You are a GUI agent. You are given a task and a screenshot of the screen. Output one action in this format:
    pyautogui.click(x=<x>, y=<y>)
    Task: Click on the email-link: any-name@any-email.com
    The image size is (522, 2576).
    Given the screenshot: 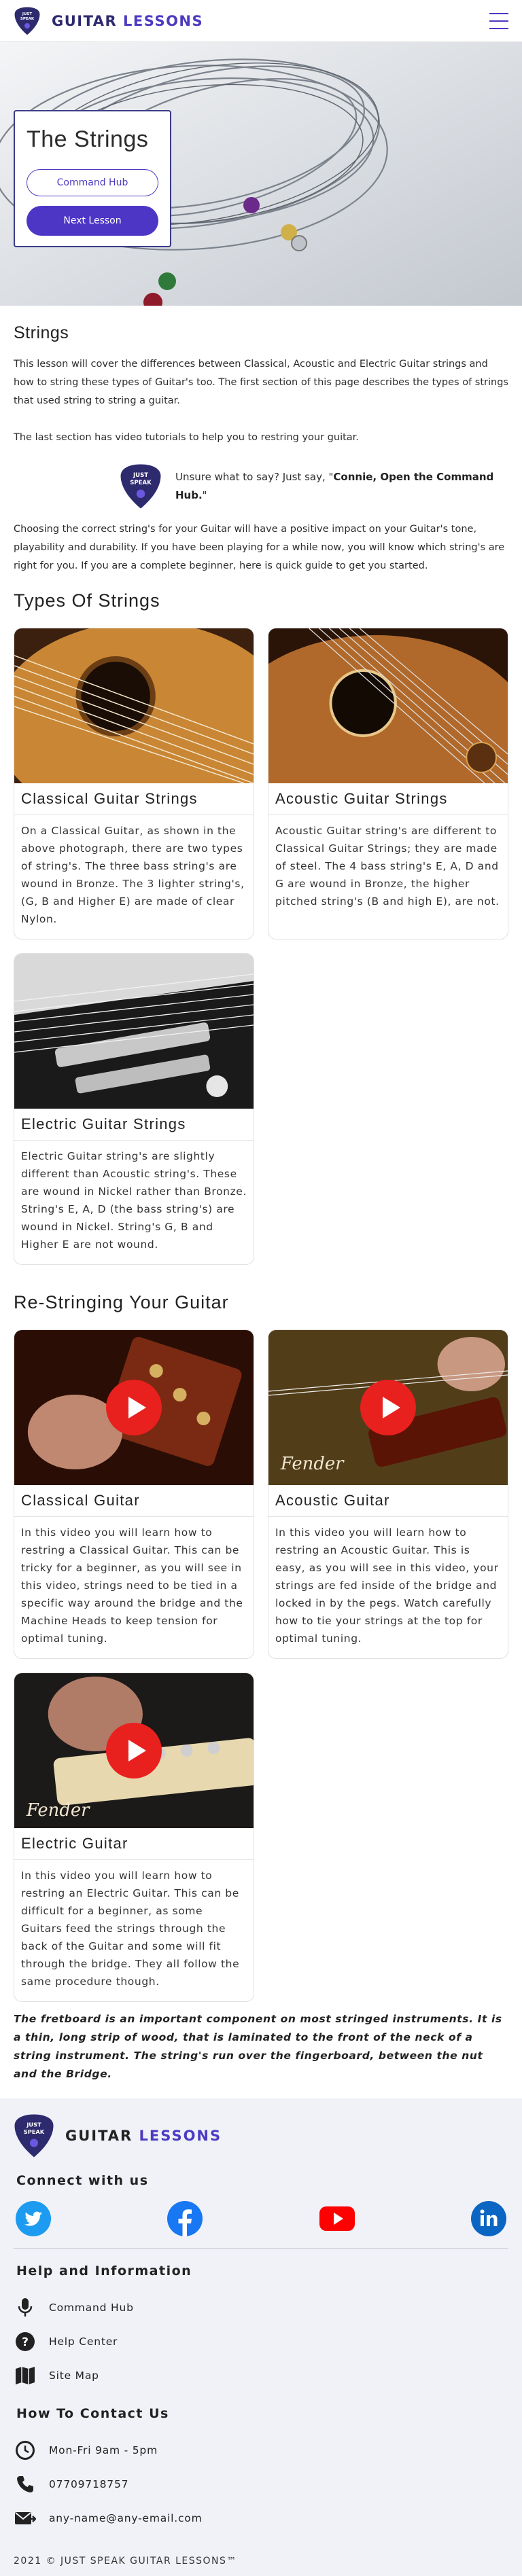 What is the action you would take?
    pyautogui.click(x=125, y=2518)
    